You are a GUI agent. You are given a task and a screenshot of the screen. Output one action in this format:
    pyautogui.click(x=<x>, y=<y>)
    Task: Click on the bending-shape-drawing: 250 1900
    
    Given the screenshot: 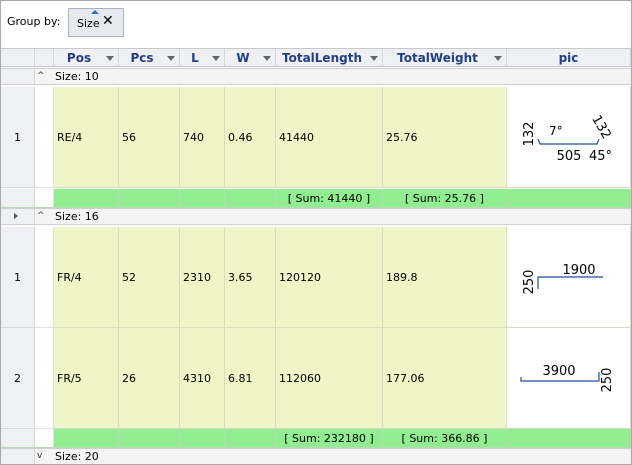 What is the action you would take?
    pyautogui.click(x=562, y=278)
    